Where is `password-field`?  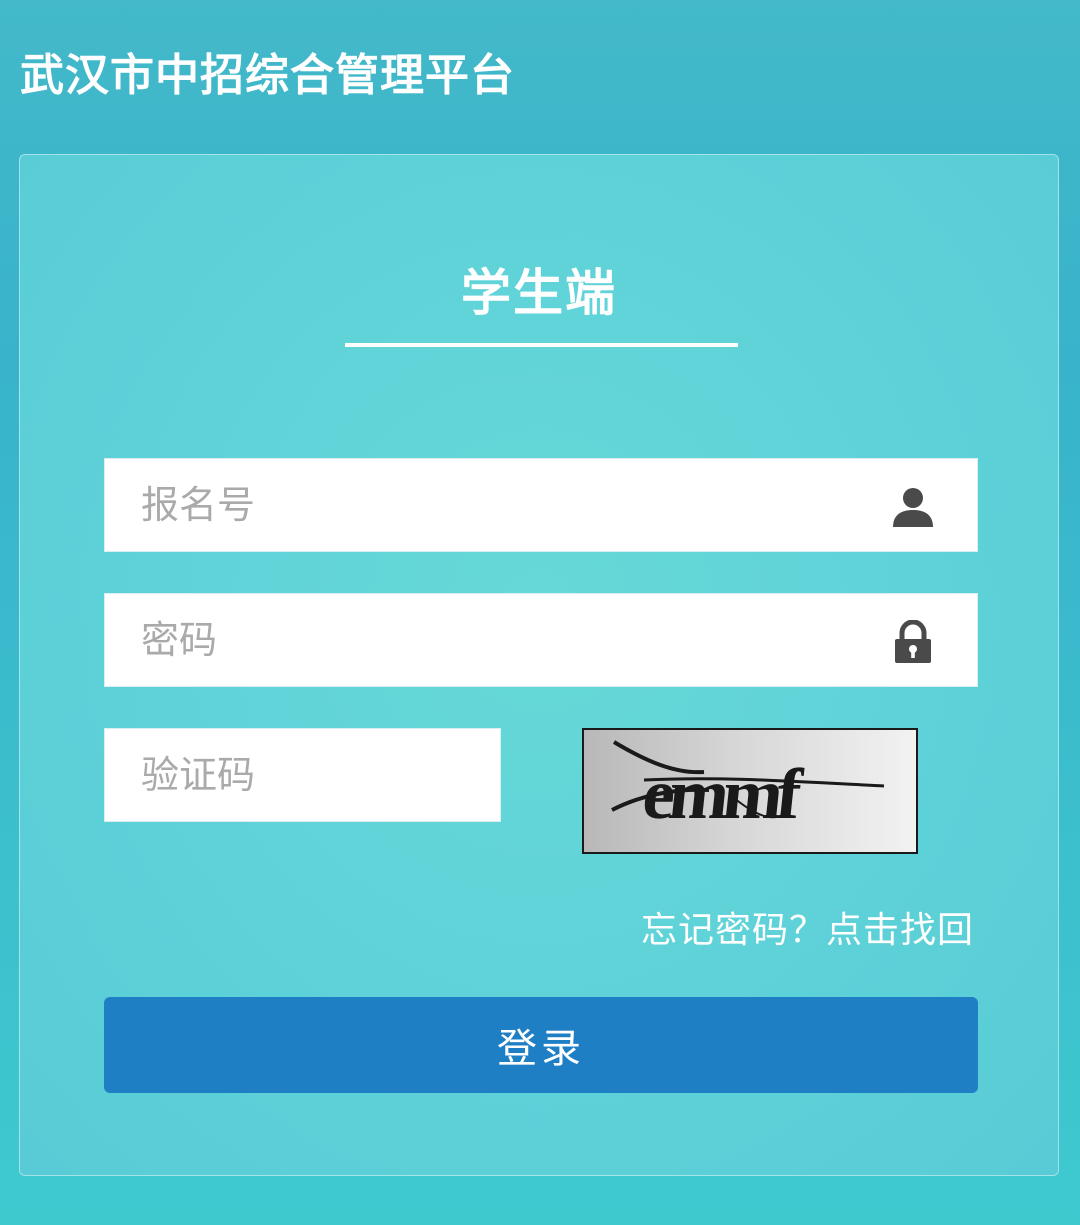 password-field is located at coordinates (541, 640).